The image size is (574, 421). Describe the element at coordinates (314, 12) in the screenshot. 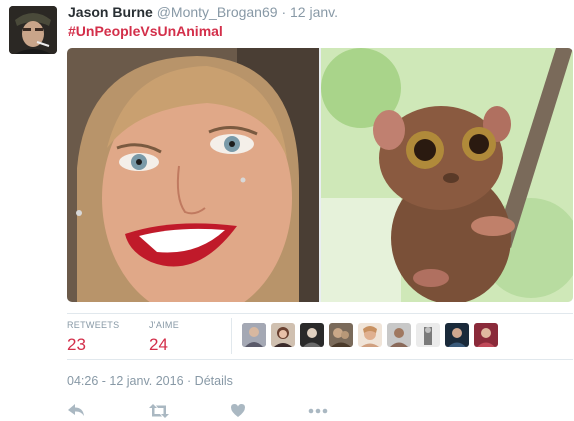

I see `tweet-timestamp: 12 janv.` at that location.